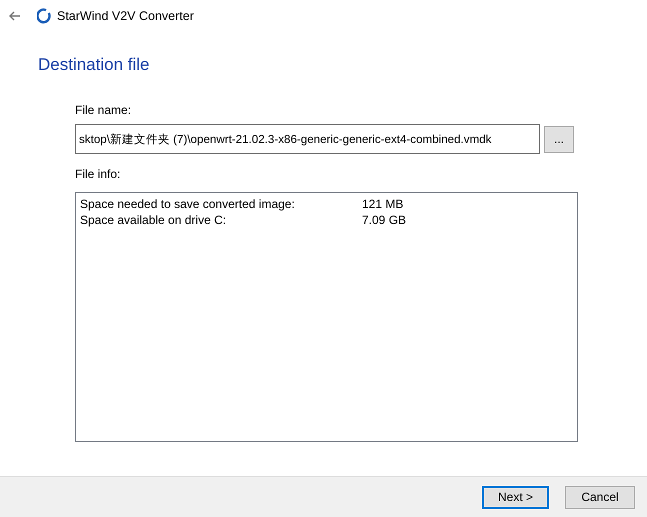 The image size is (647, 517). Describe the element at coordinates (188, 204) in the screenshot. I see `info-label: Space needed to save converted image:` at that location.